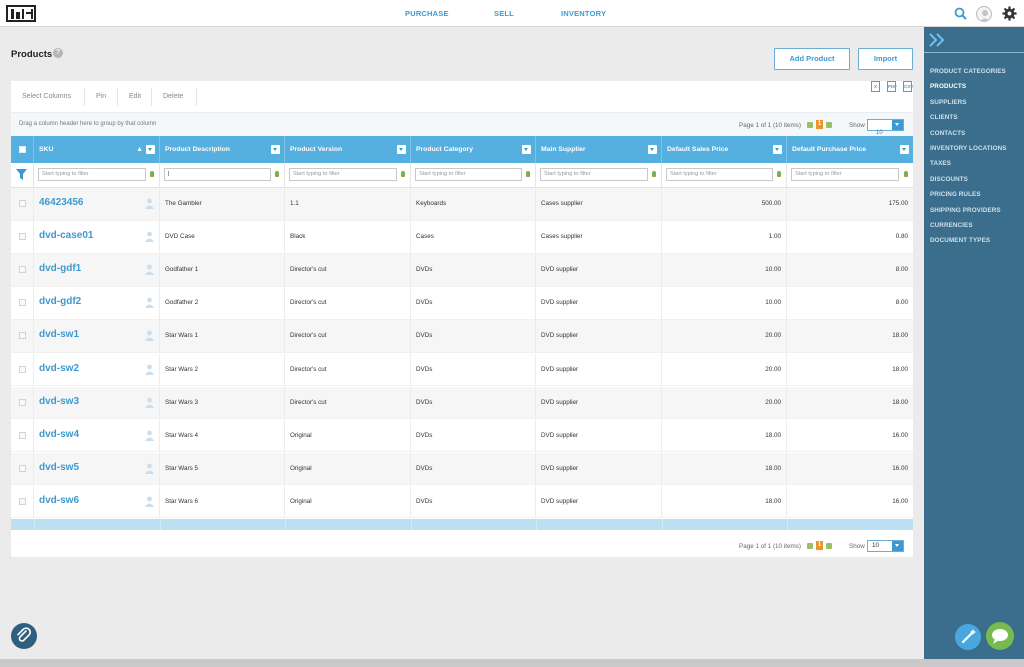 The image size is (1024, 667). Describe the element at coordinates (59, 434) in the screenshot. I see `sku-link: dvd-sw4` at that location.